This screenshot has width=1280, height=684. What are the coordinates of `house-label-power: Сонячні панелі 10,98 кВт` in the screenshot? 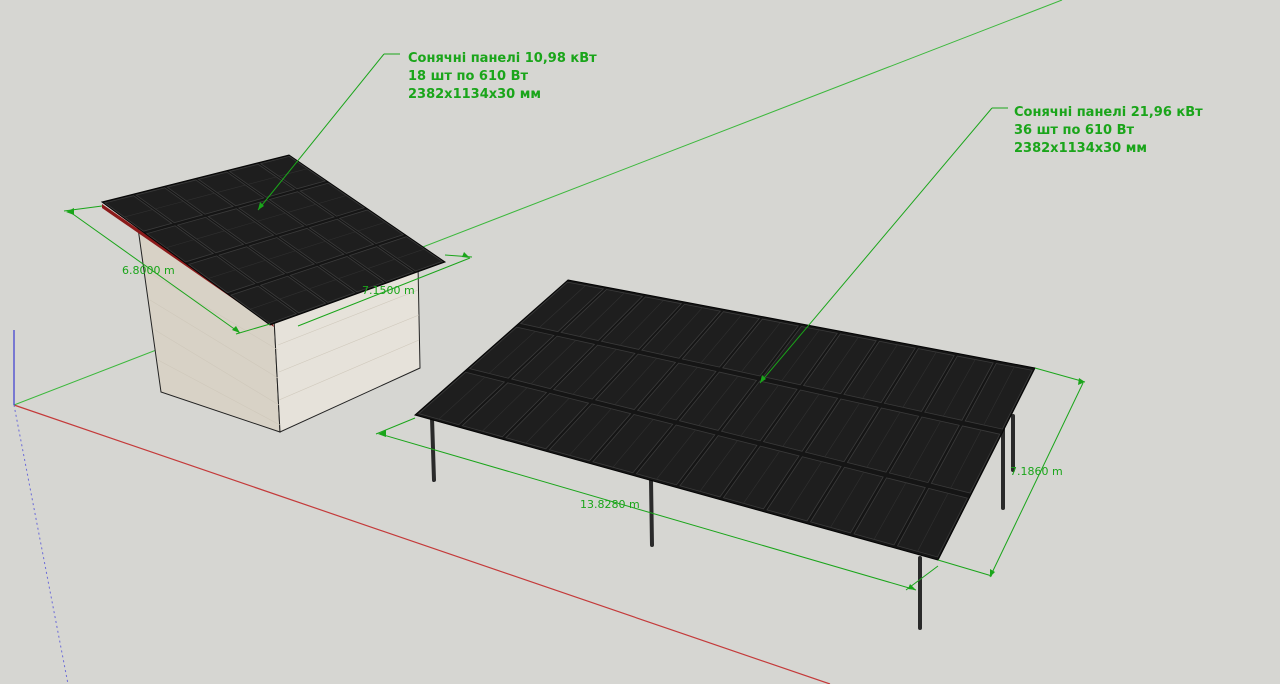 It's located at (502, 58).